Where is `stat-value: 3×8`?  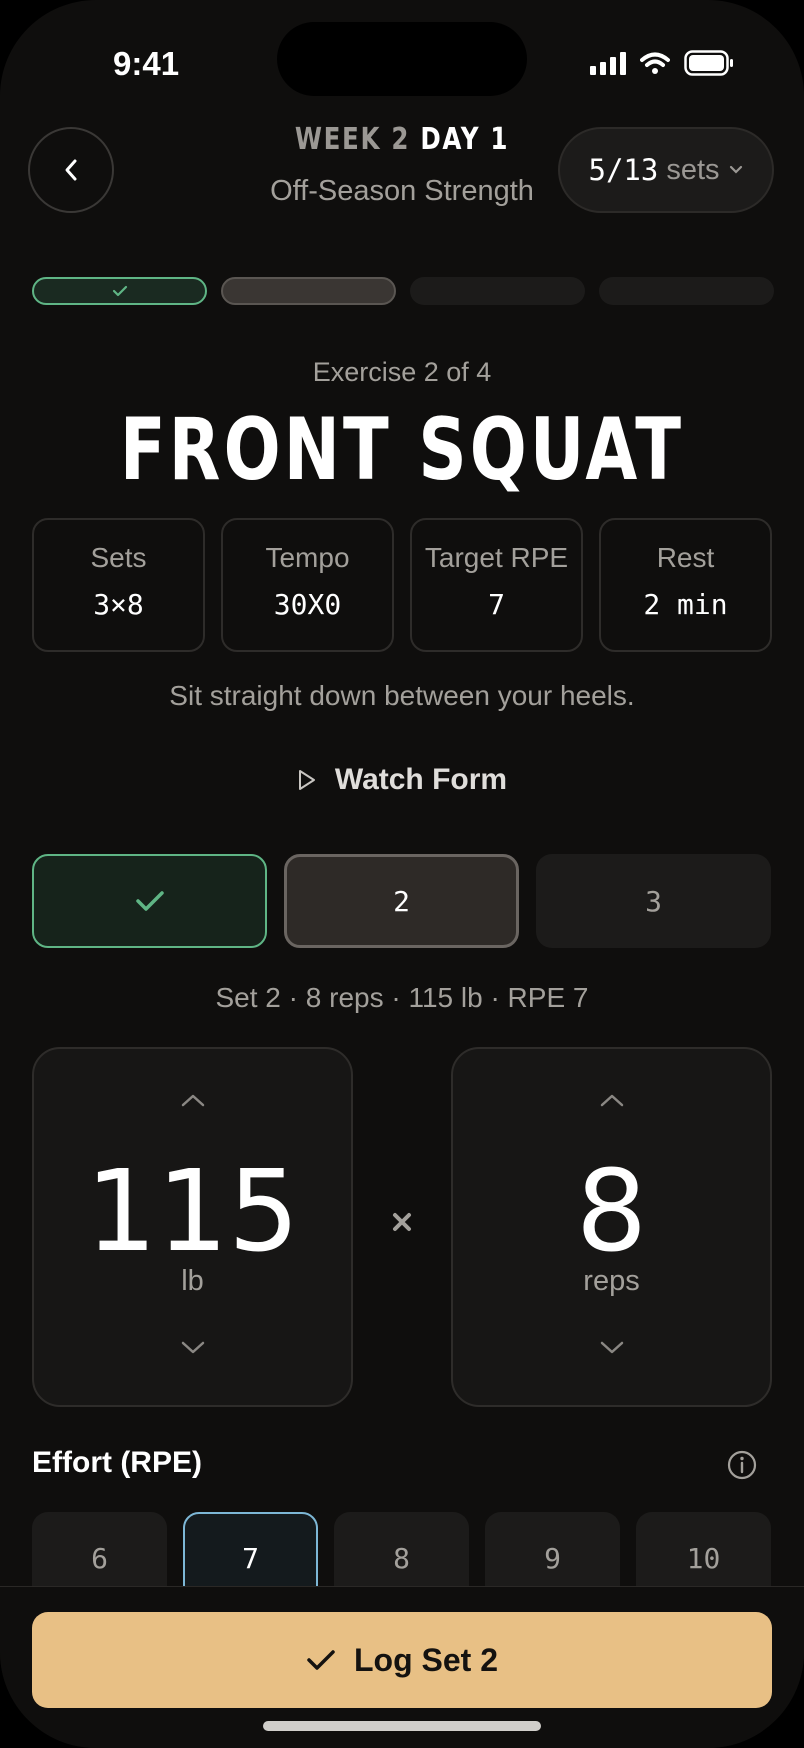
stat-value: 3×8 is located at coordinates (118, 604).